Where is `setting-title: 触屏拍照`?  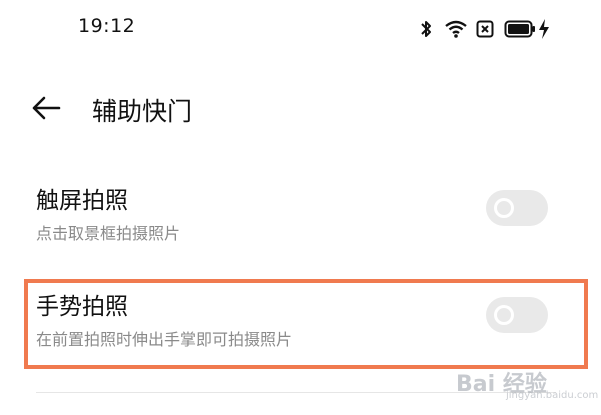
setting-title: 触屏拍照 is located at coordinates (82, 201).